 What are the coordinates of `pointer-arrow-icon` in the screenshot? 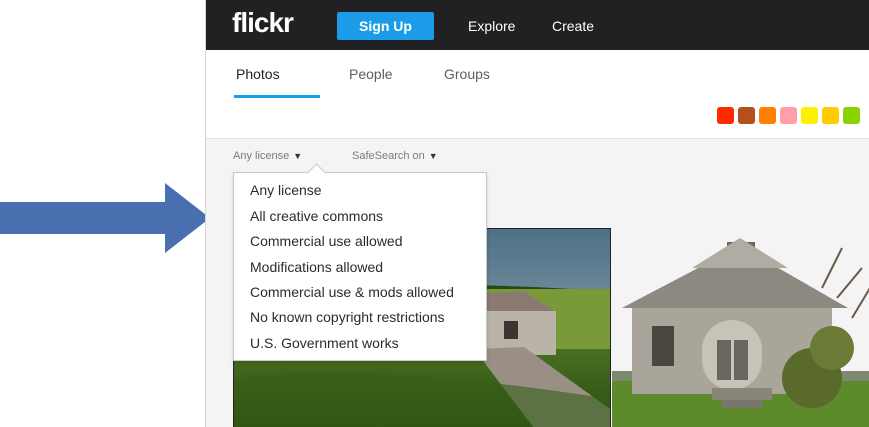 It's located at (105, 218).